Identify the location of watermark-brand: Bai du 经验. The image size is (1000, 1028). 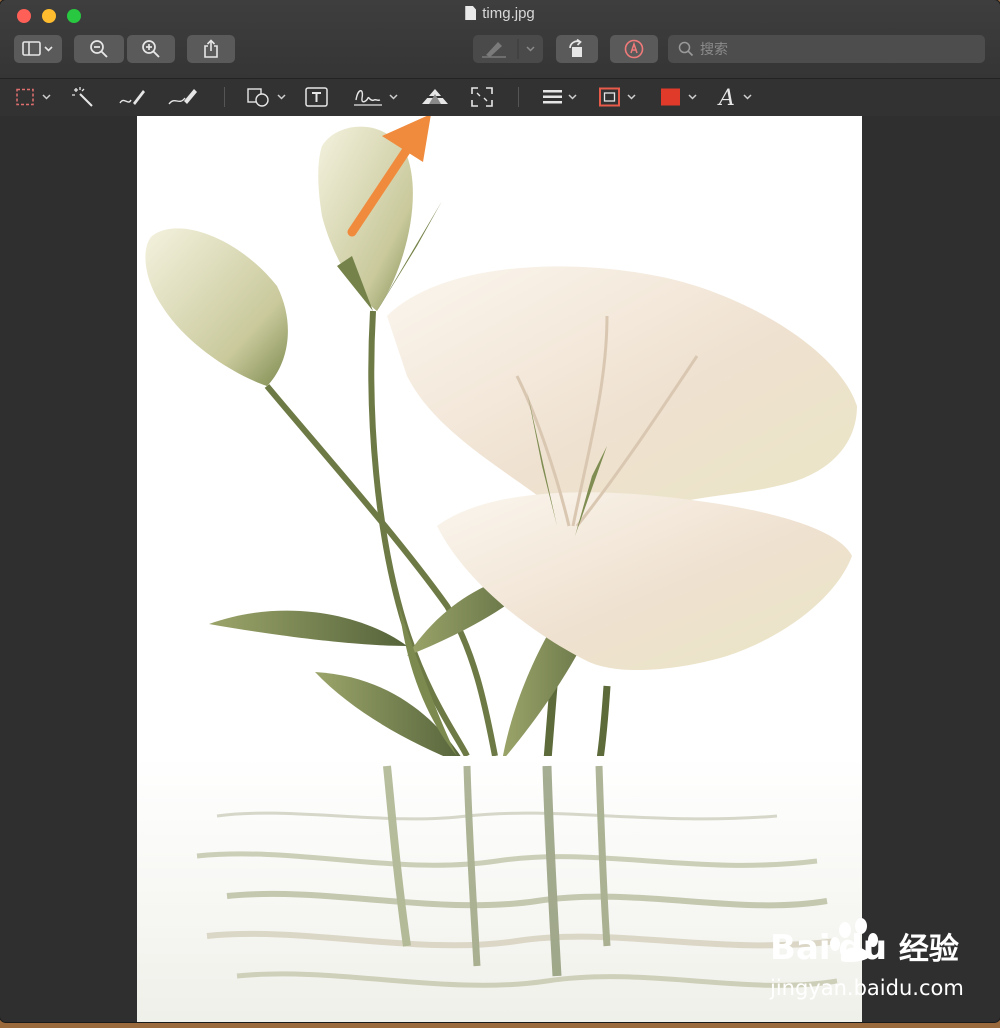
(864, 946).